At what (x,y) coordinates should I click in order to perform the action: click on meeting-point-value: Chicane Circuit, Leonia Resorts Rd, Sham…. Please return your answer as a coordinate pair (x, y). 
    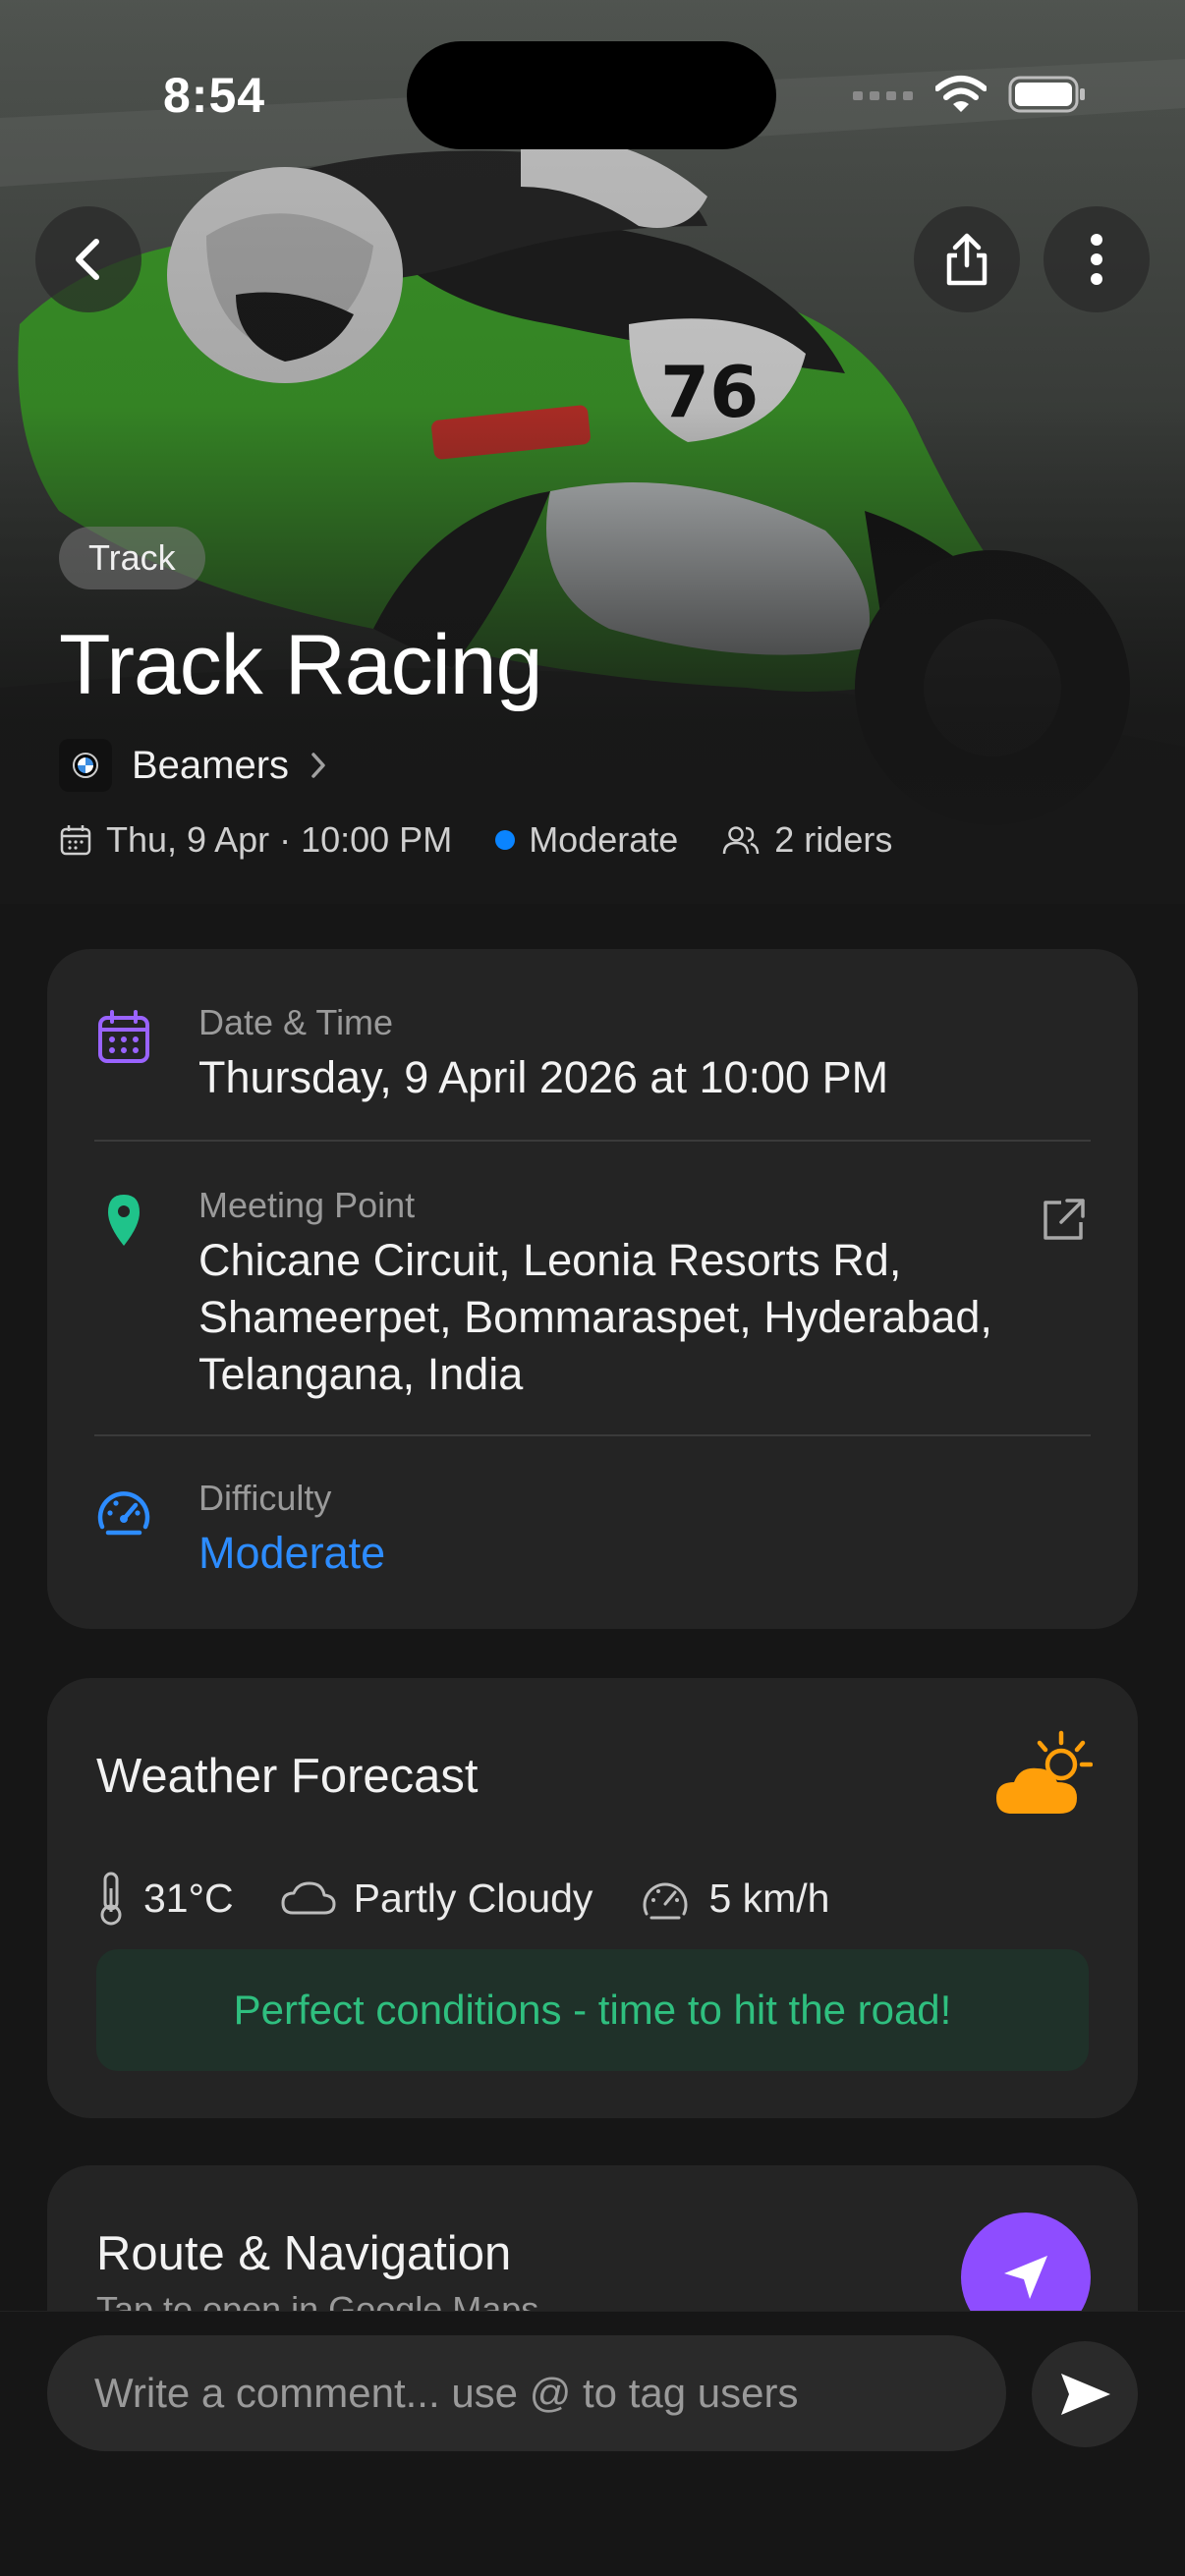
    Looking at the image, I should click on (595, 1317).